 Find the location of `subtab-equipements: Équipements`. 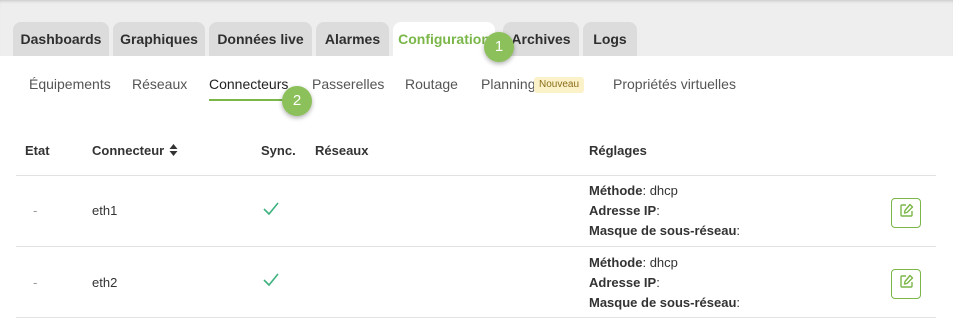

subtab-equipements: Équipements is located at coordinates (70, 84).